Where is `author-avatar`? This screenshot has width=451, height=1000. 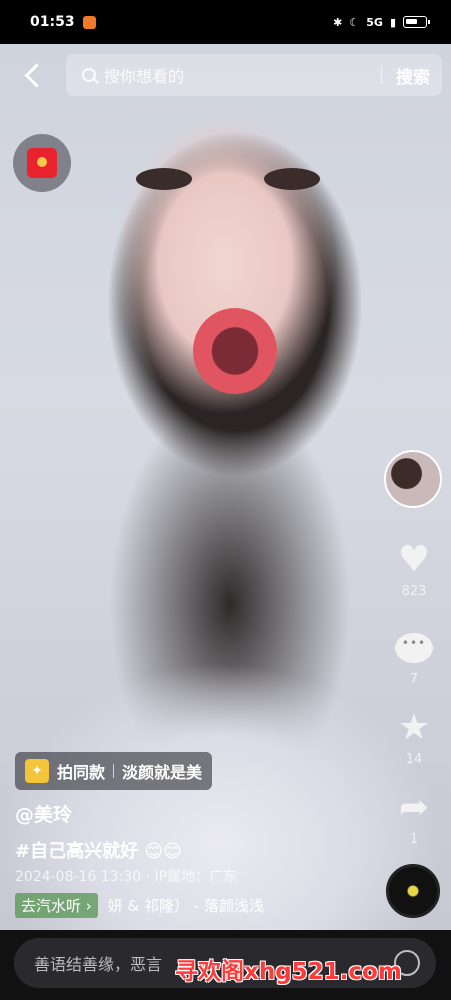 author-avatar is located at coordinates (413, 479).